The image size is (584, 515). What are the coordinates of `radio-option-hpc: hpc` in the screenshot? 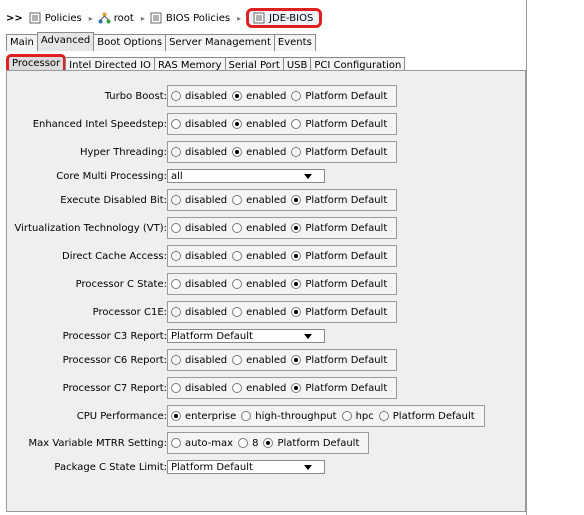 It's located at (357, 416).